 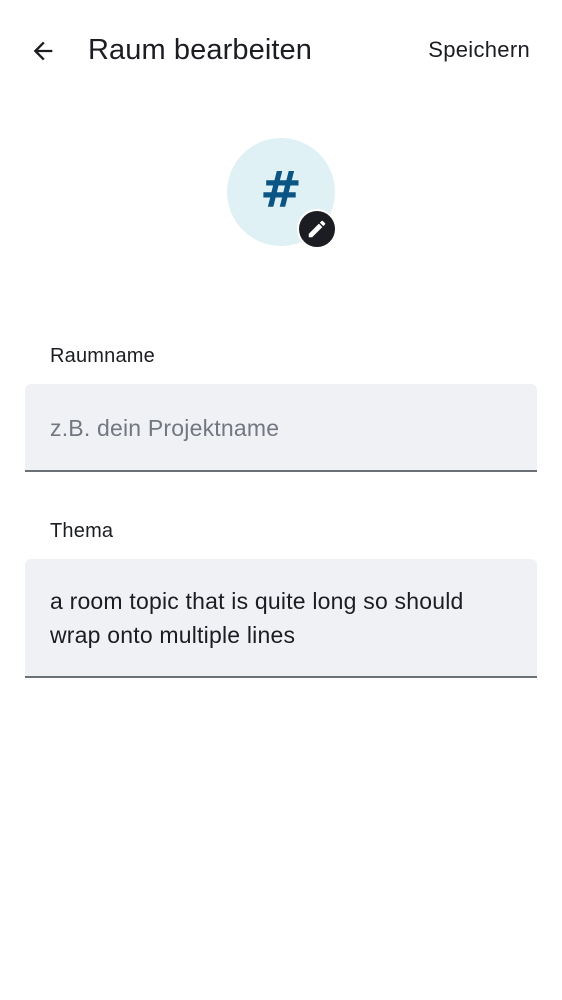 I want to click on back-button, so click(x=43, y=51).